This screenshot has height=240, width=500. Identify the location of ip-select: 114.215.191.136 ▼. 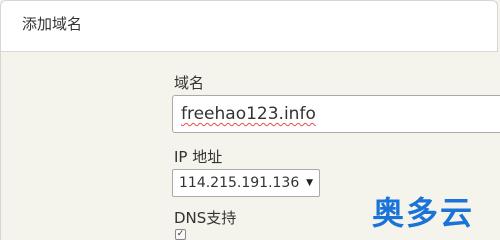
(246, 183).